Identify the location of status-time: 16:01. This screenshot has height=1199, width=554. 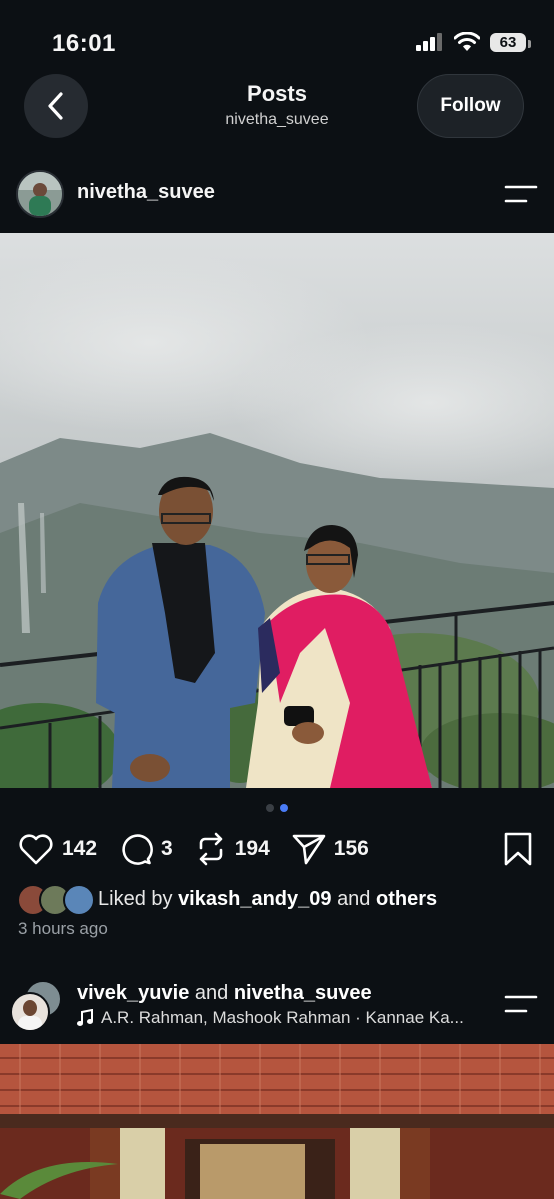
(84, 43).